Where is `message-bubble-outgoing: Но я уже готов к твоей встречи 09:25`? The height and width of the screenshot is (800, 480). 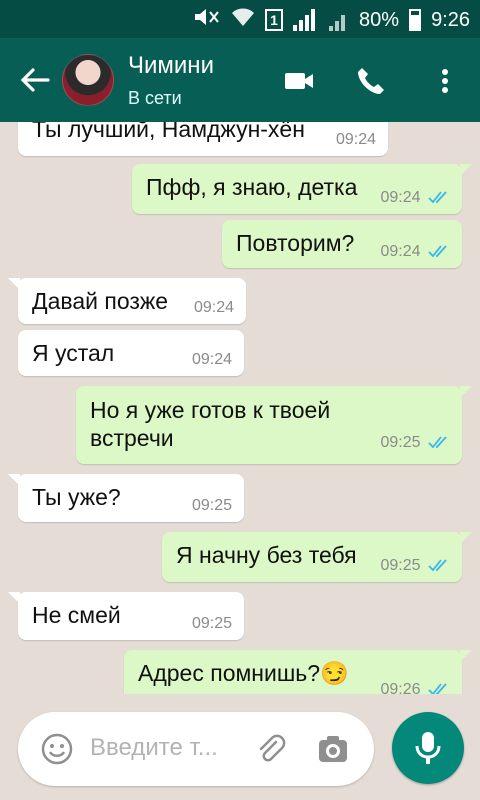
message-bubble-outgoing: Но я уже готов к твоей встречи 09:25 is located at coordinates (274, 425).